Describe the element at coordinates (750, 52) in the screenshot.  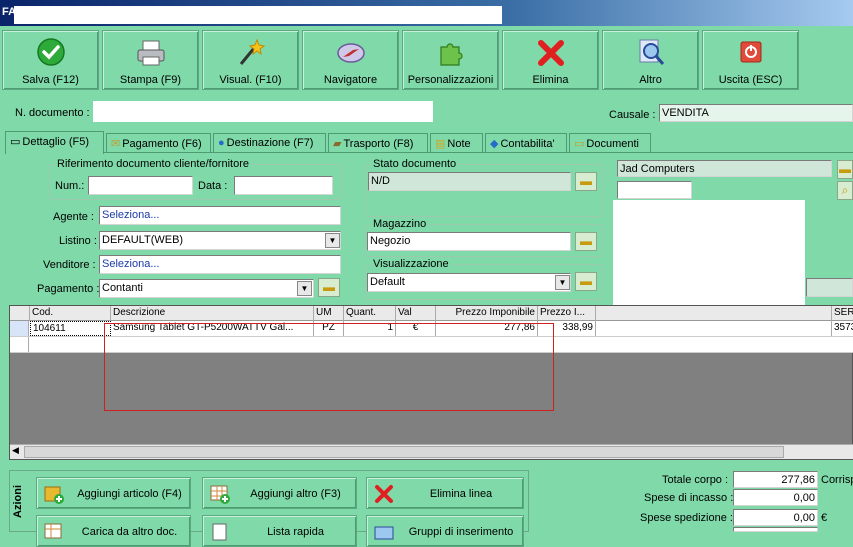
I see `exit-icon` at that location.